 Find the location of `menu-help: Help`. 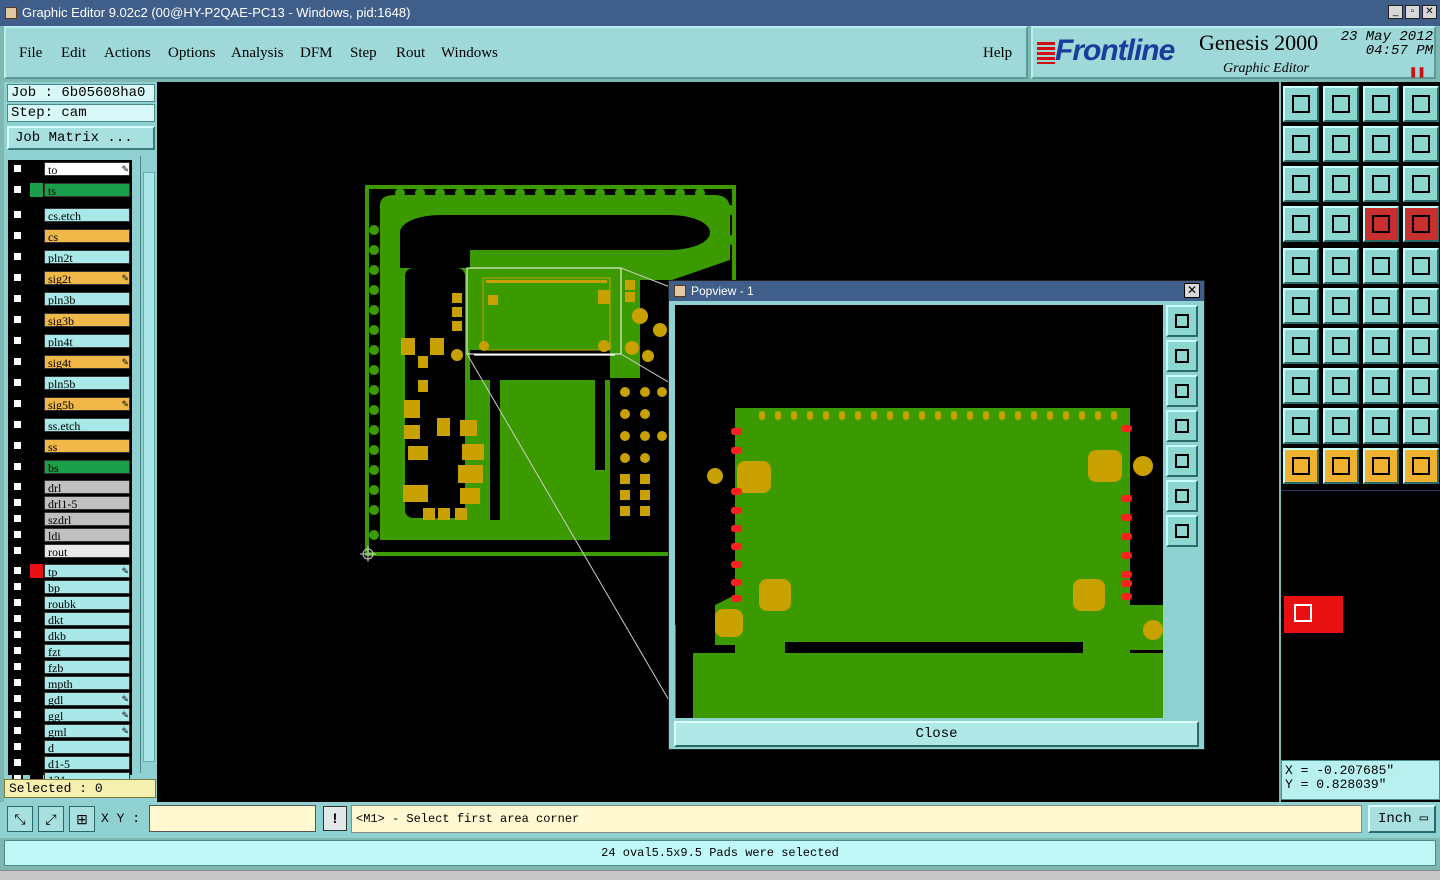

menu-help: Help is located at coordinates (997, 53).